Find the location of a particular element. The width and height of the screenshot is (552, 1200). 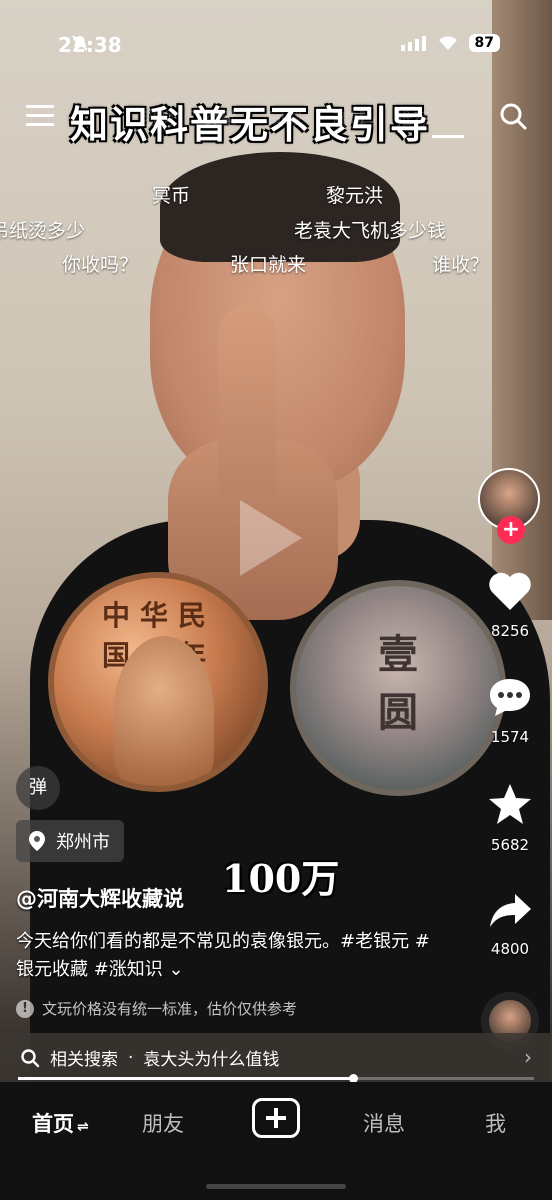

tab-local: 同城 is located at coordinates (285, 117).